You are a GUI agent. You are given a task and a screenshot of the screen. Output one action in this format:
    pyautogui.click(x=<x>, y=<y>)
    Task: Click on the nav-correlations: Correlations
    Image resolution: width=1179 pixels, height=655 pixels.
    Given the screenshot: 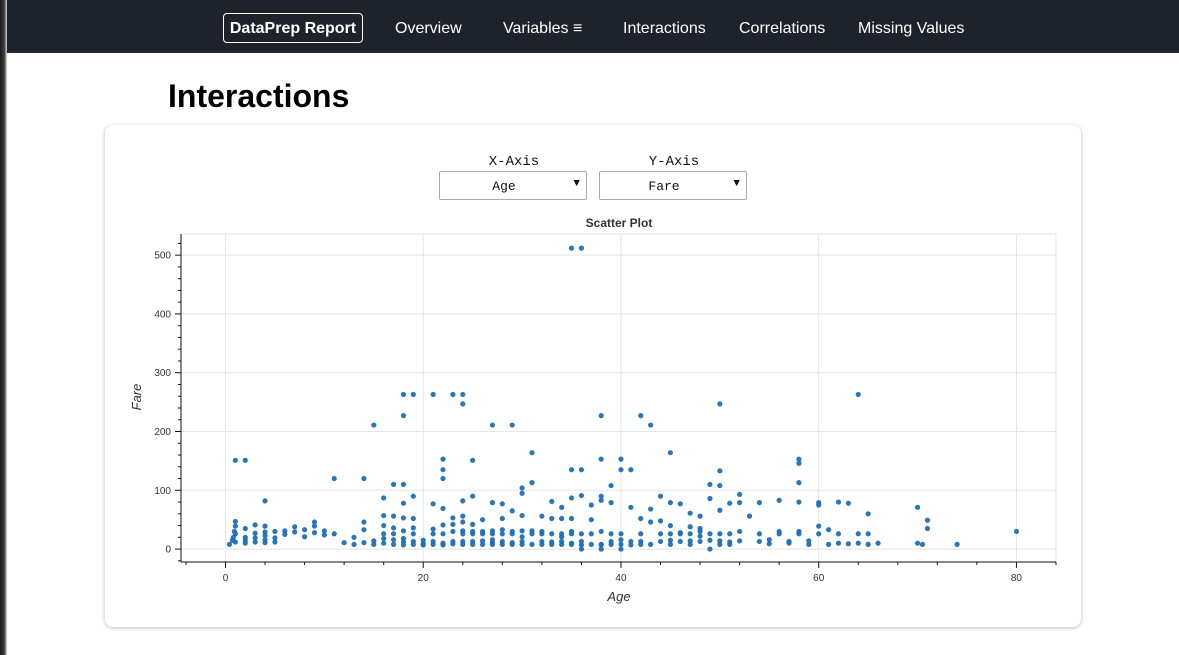 What is the action you would take?
    pyautogui.click(x=782, y=29)
    